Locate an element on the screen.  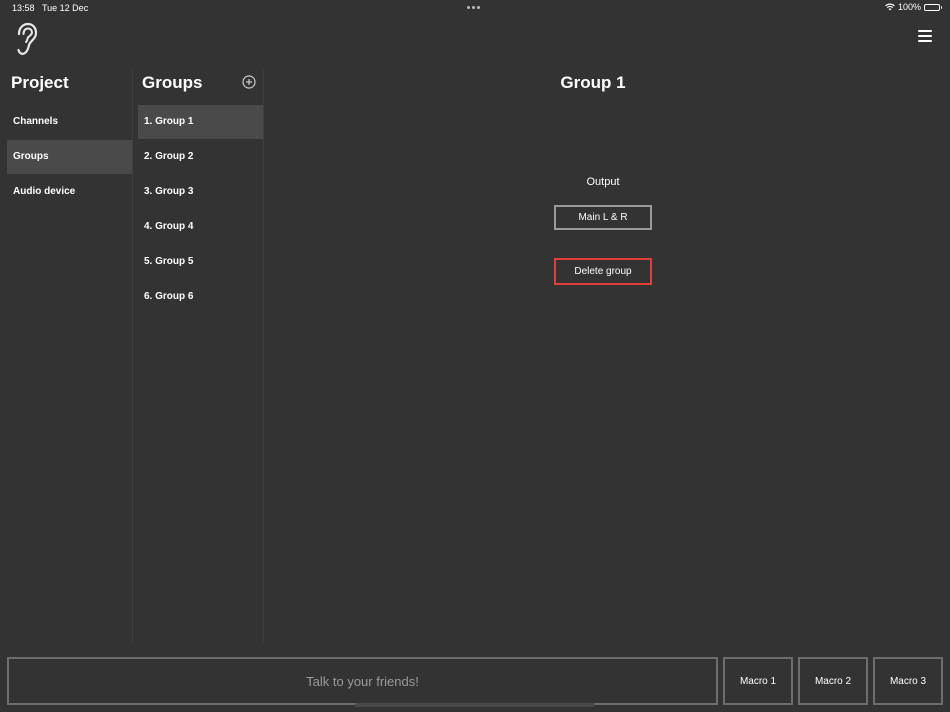
project-nav-list: Channels Groups Audio device is located at coordinates (69, 157).